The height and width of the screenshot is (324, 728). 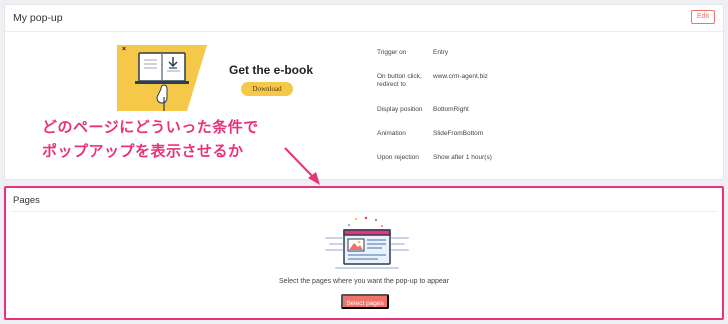 What do you see at coordinates (143, 151) in the screenshot?
I see `annotation-line-2: ポップアップを表示させるか` at bounding box center [143, 151].